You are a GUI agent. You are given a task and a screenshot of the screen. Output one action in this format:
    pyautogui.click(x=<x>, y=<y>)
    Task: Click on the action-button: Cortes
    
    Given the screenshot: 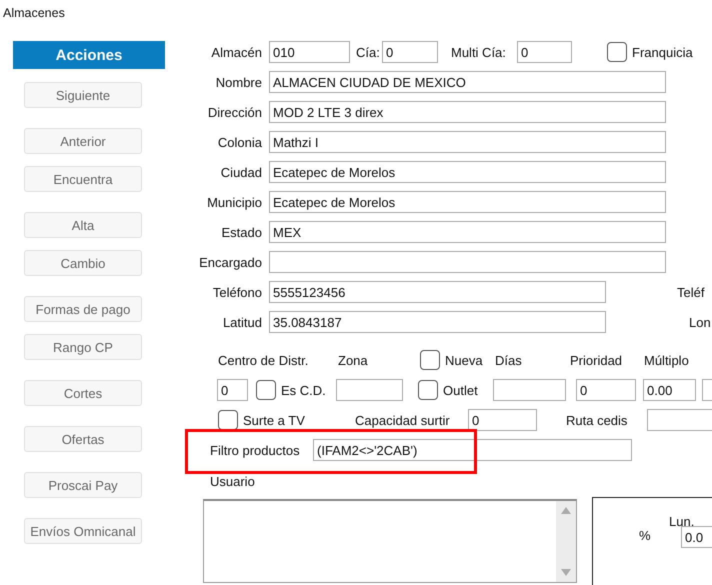 What is the action you would take?
    pyautogui.click(x=83, y=393)
    